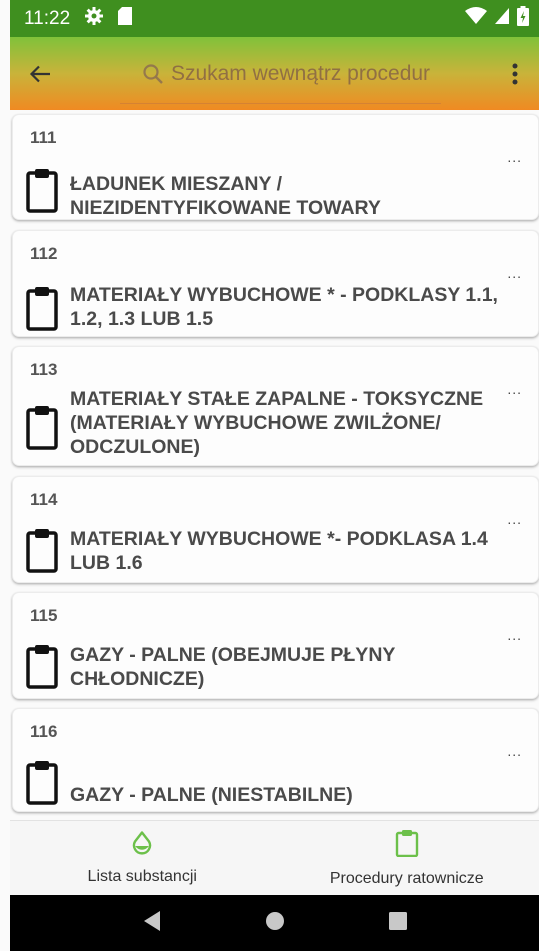 The width and height of the screenshot is (539, 951). What do you see at coordinates (47, 18) in the screenshot?
I see `status-time: 11:22` at bounding box center [47, 18].